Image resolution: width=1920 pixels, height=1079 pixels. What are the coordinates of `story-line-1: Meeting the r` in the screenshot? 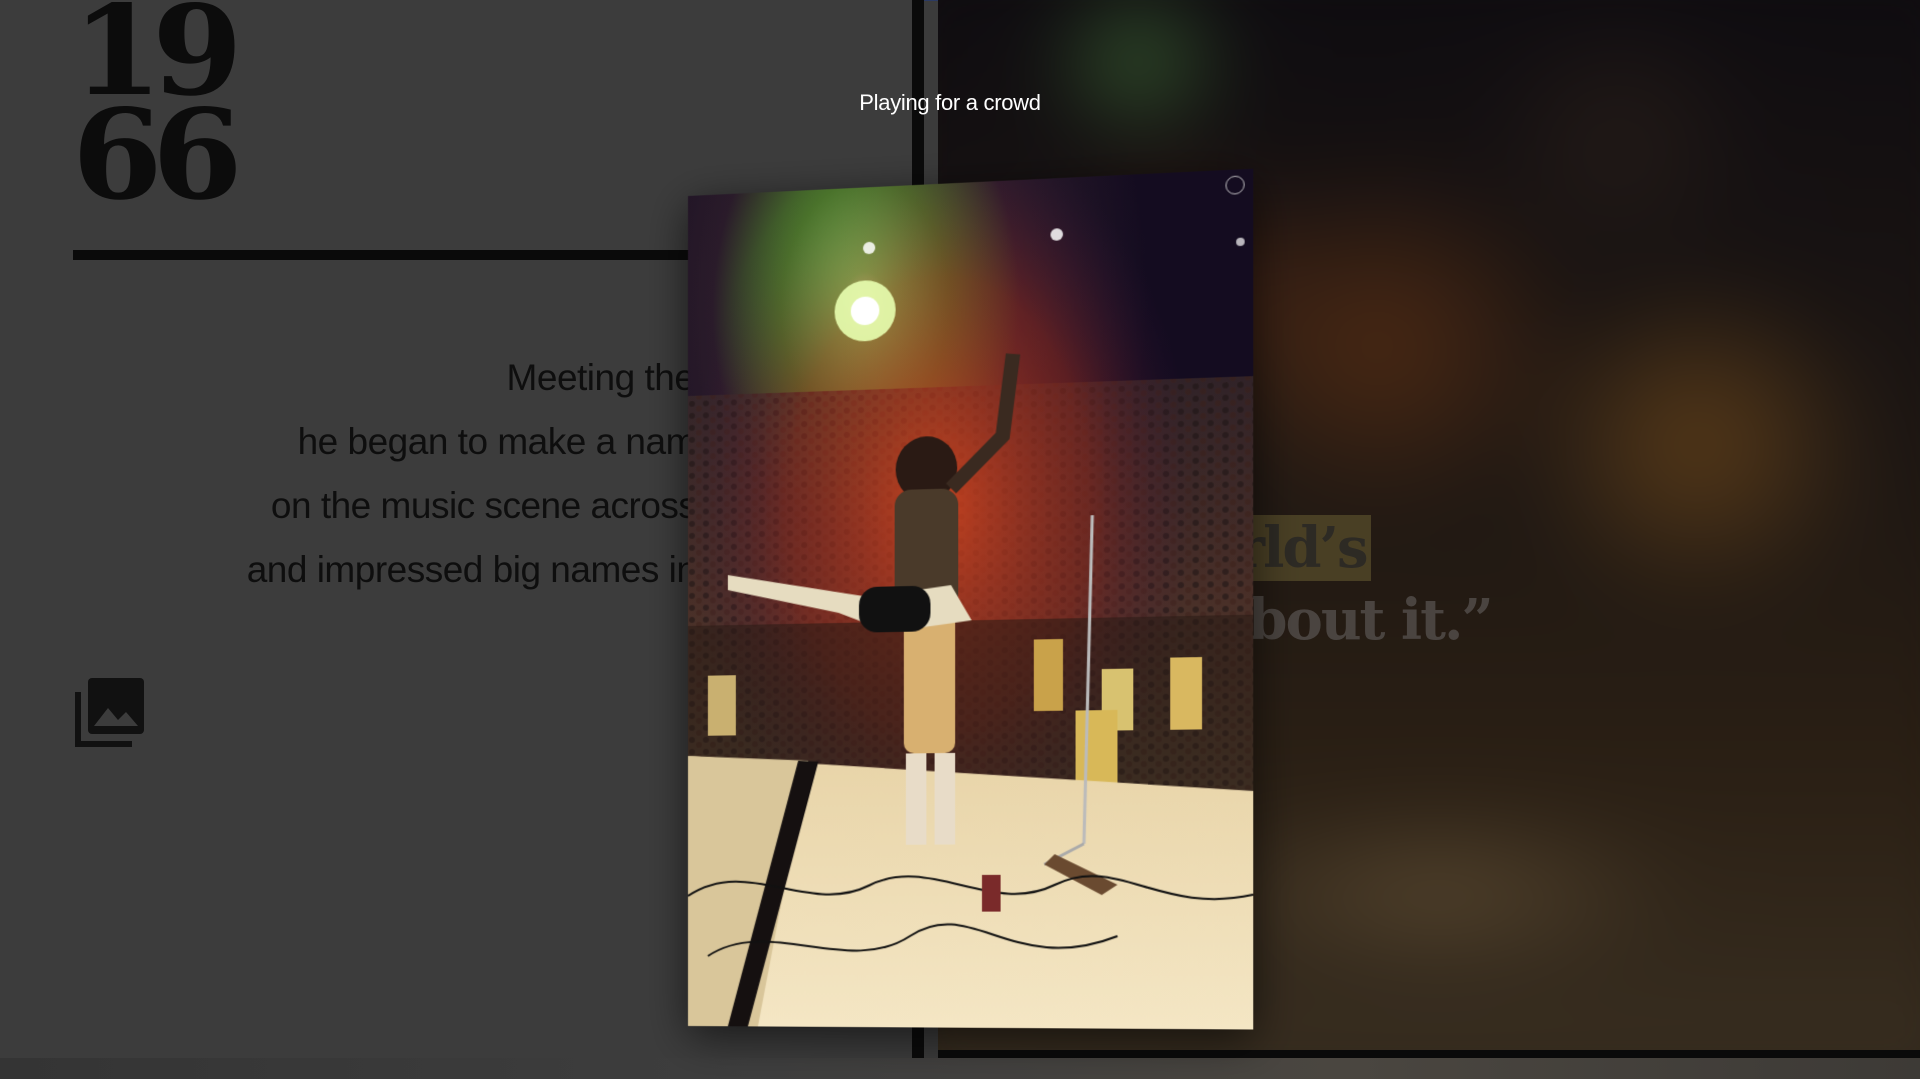 It's located at (611, 377).